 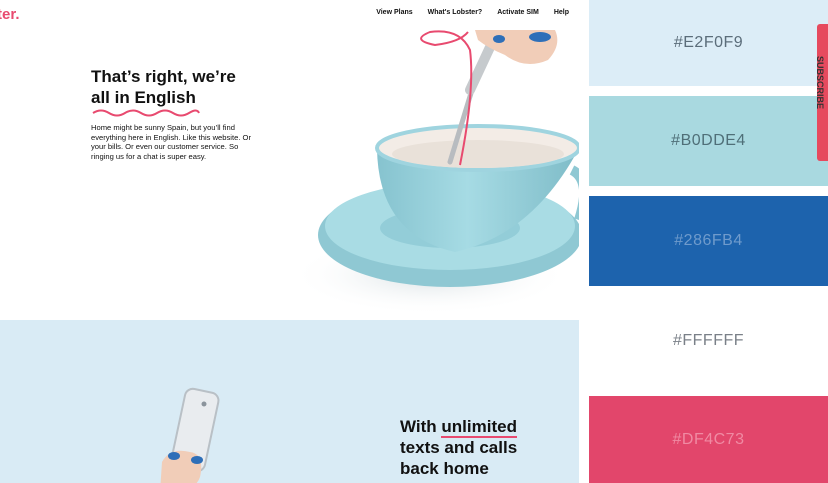 I want to click on site-logo: ter., so click(x=10, y=14).